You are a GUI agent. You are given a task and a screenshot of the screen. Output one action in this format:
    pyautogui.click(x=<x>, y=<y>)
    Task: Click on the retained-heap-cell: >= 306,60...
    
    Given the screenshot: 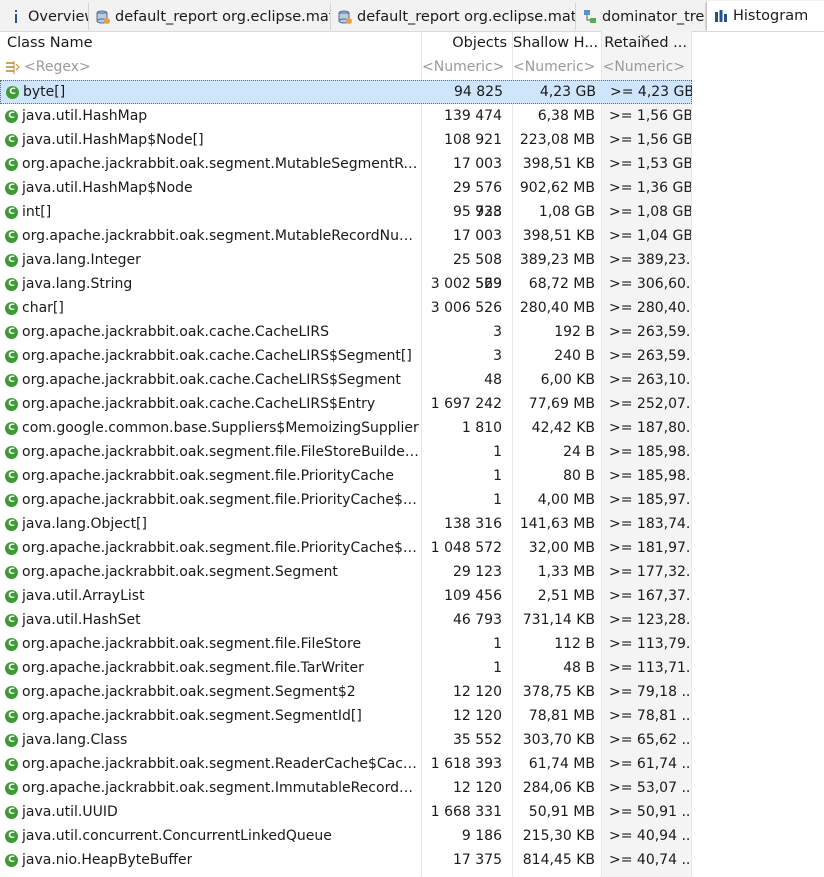 What is the action you would take?
    pyautogui.click(x=650, y=284)
    